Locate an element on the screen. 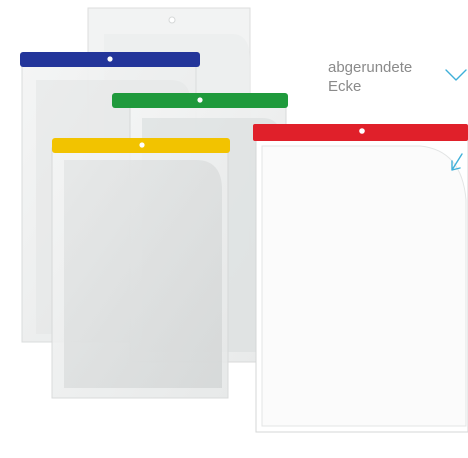 Image resolution: width=468 pixels, height=458 pixels. annotation-line-1: abgerundete is located at coordinates (370, 67).